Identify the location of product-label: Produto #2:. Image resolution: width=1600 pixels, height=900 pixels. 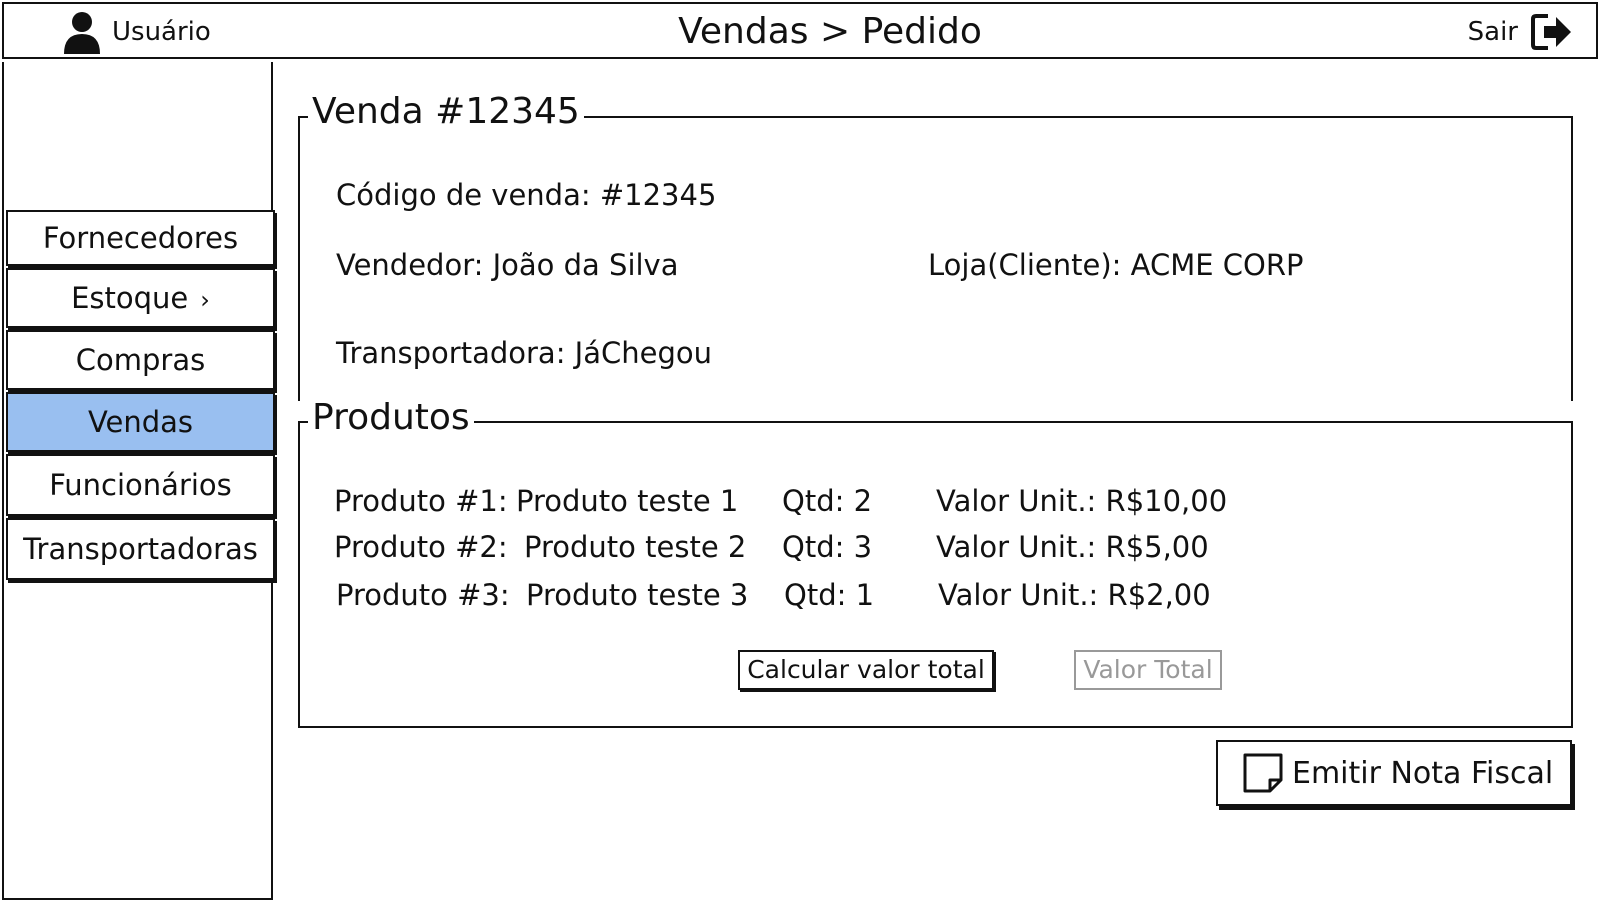
(421, 547).